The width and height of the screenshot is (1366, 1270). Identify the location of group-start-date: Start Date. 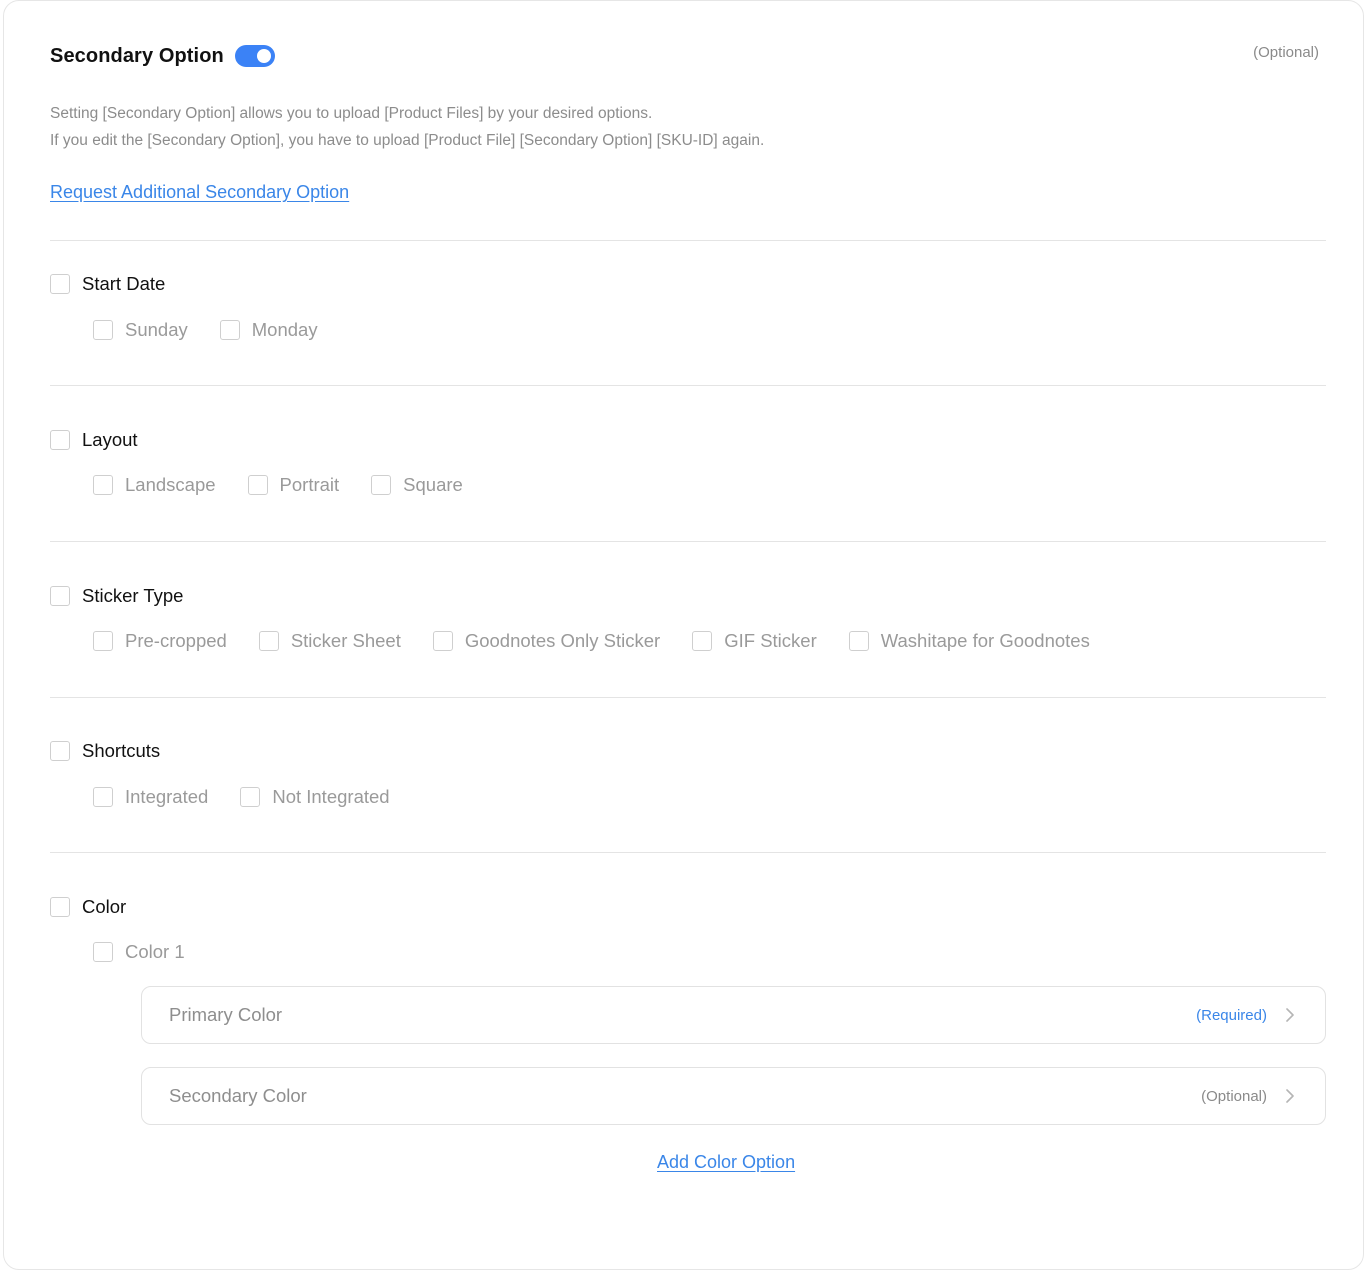
(107, 284).